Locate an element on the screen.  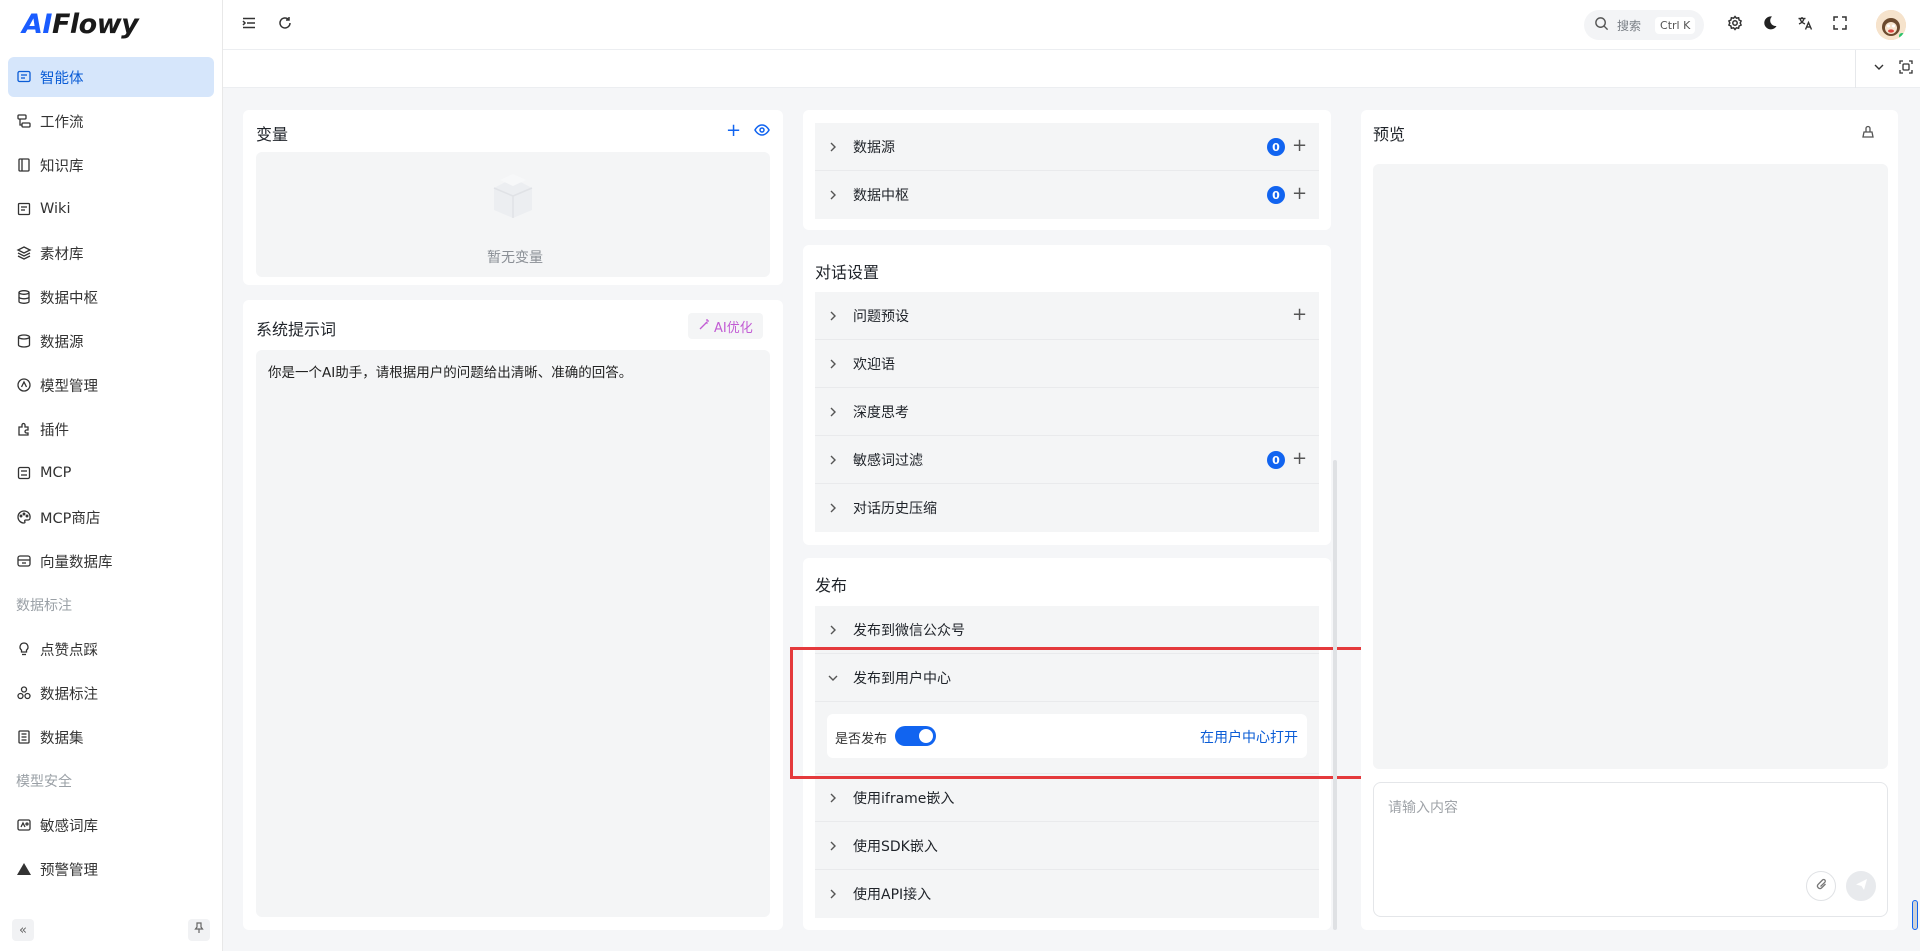
row-sensitive-filter: 敏感词过滤 0 + is located at coordinates (1067, 460).